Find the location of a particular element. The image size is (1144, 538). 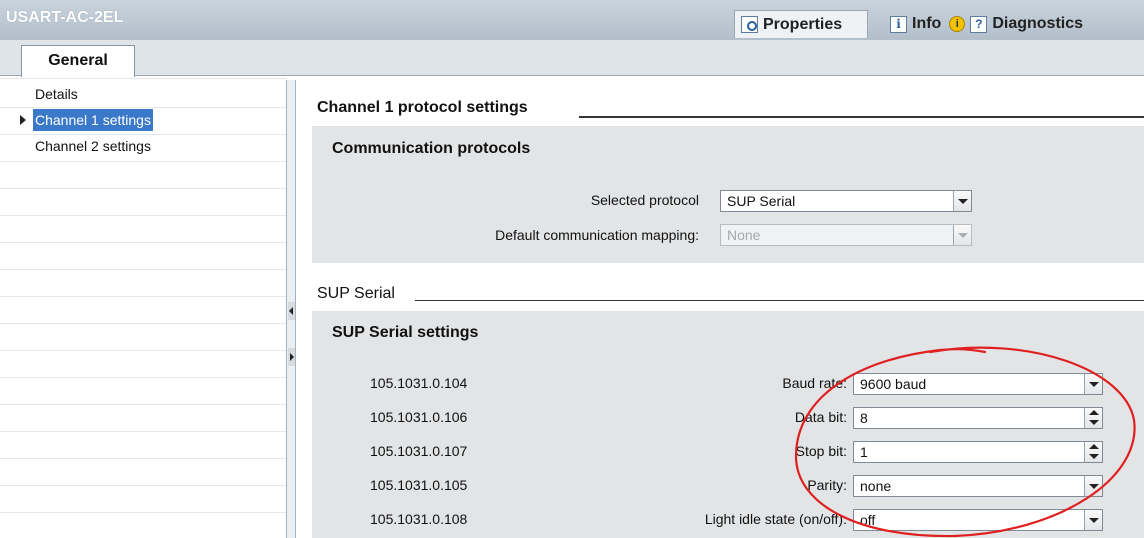

baud-rate-dropdown: 9600 baud is located at coordinates (978, 384).